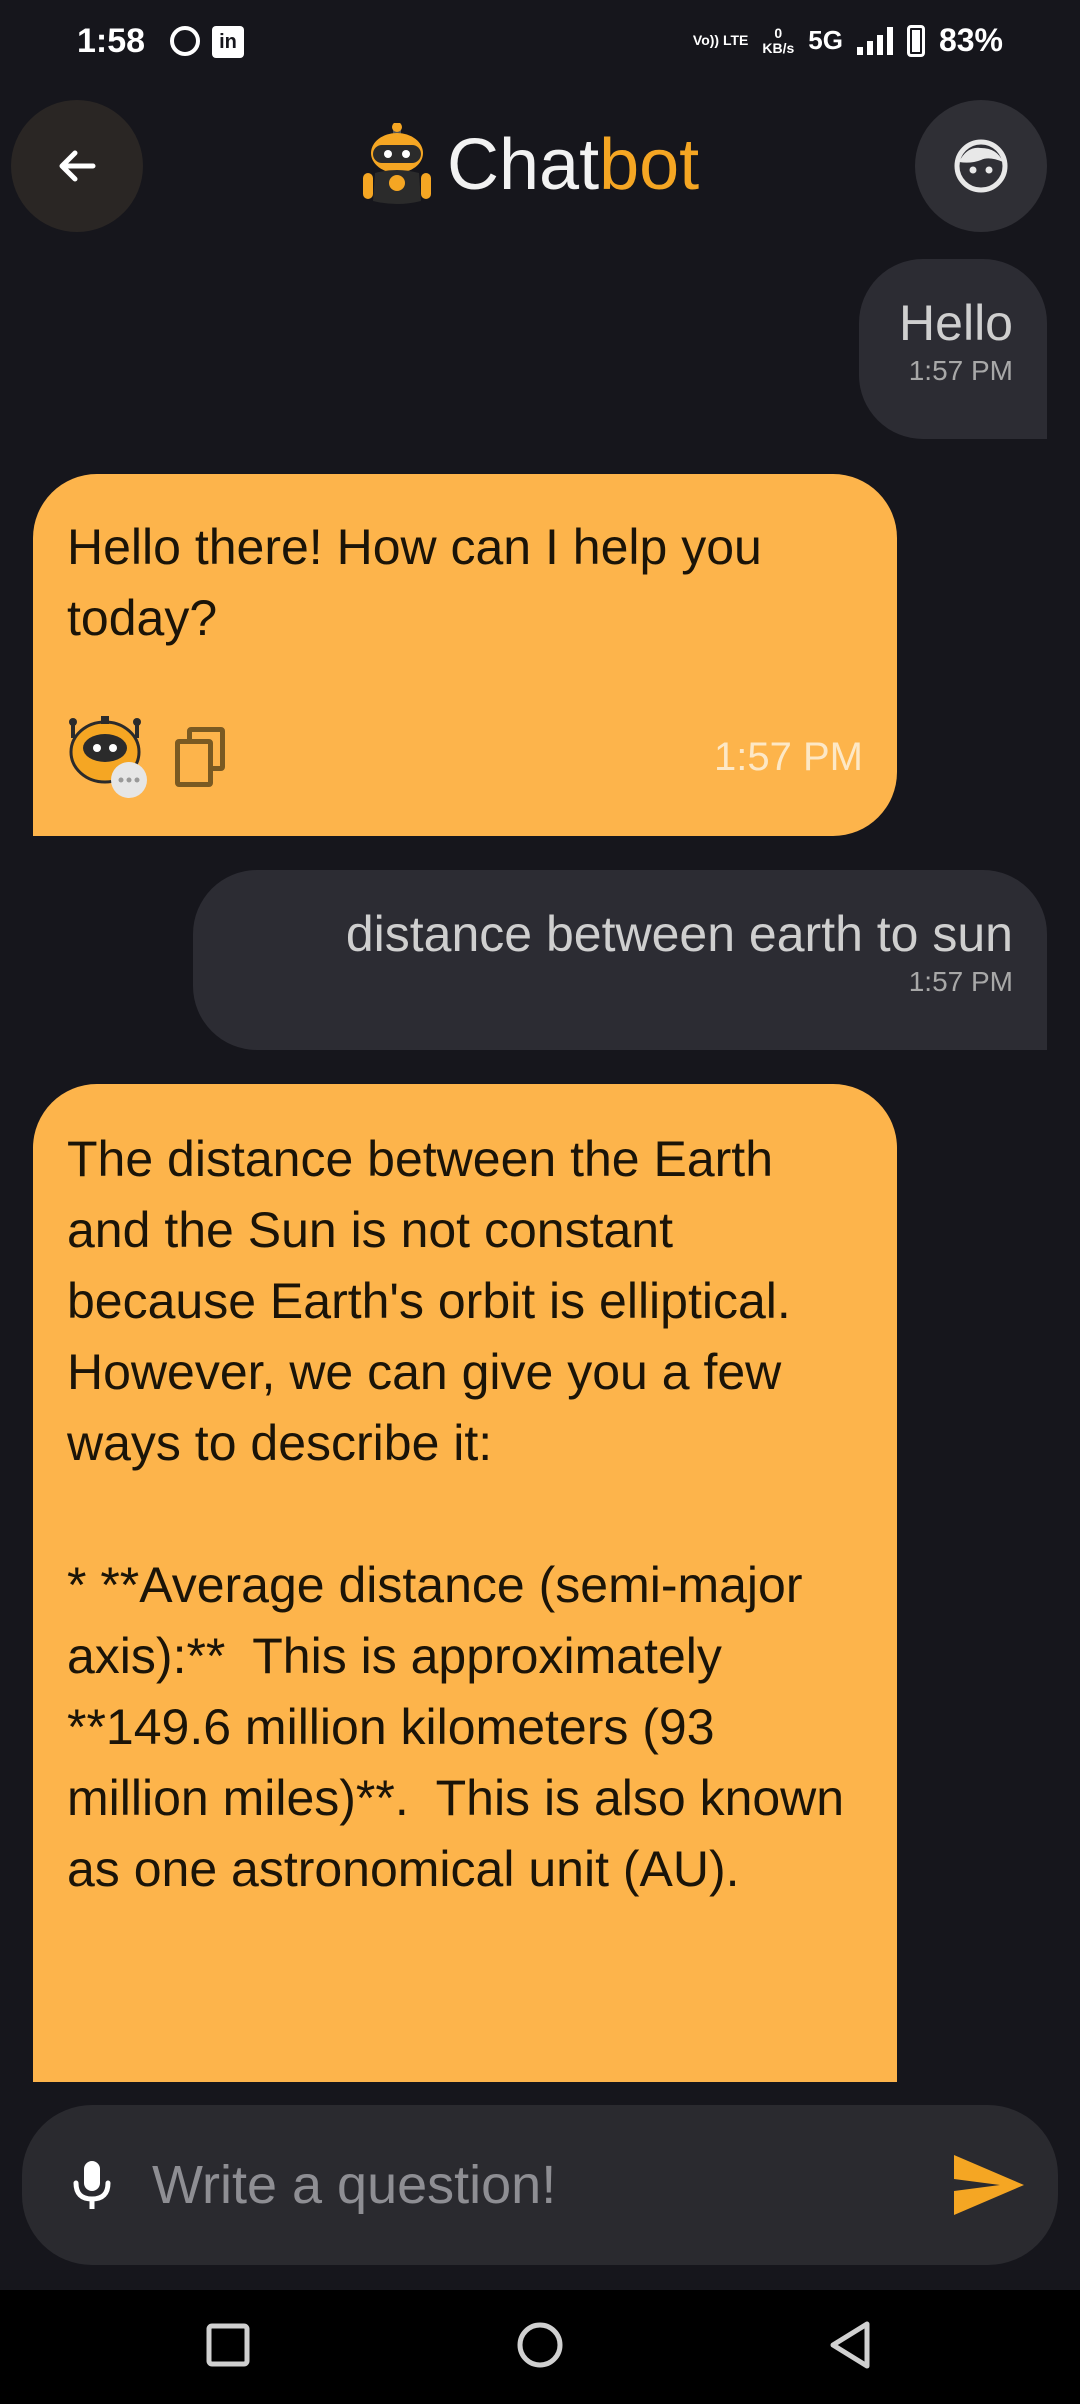 Image resolution: width=1080 pixels, height=2404 pixels. What do you see at coordinates (915, 40) in the screenshot?
I see `battery-icon` at bounding box center [915, 40].